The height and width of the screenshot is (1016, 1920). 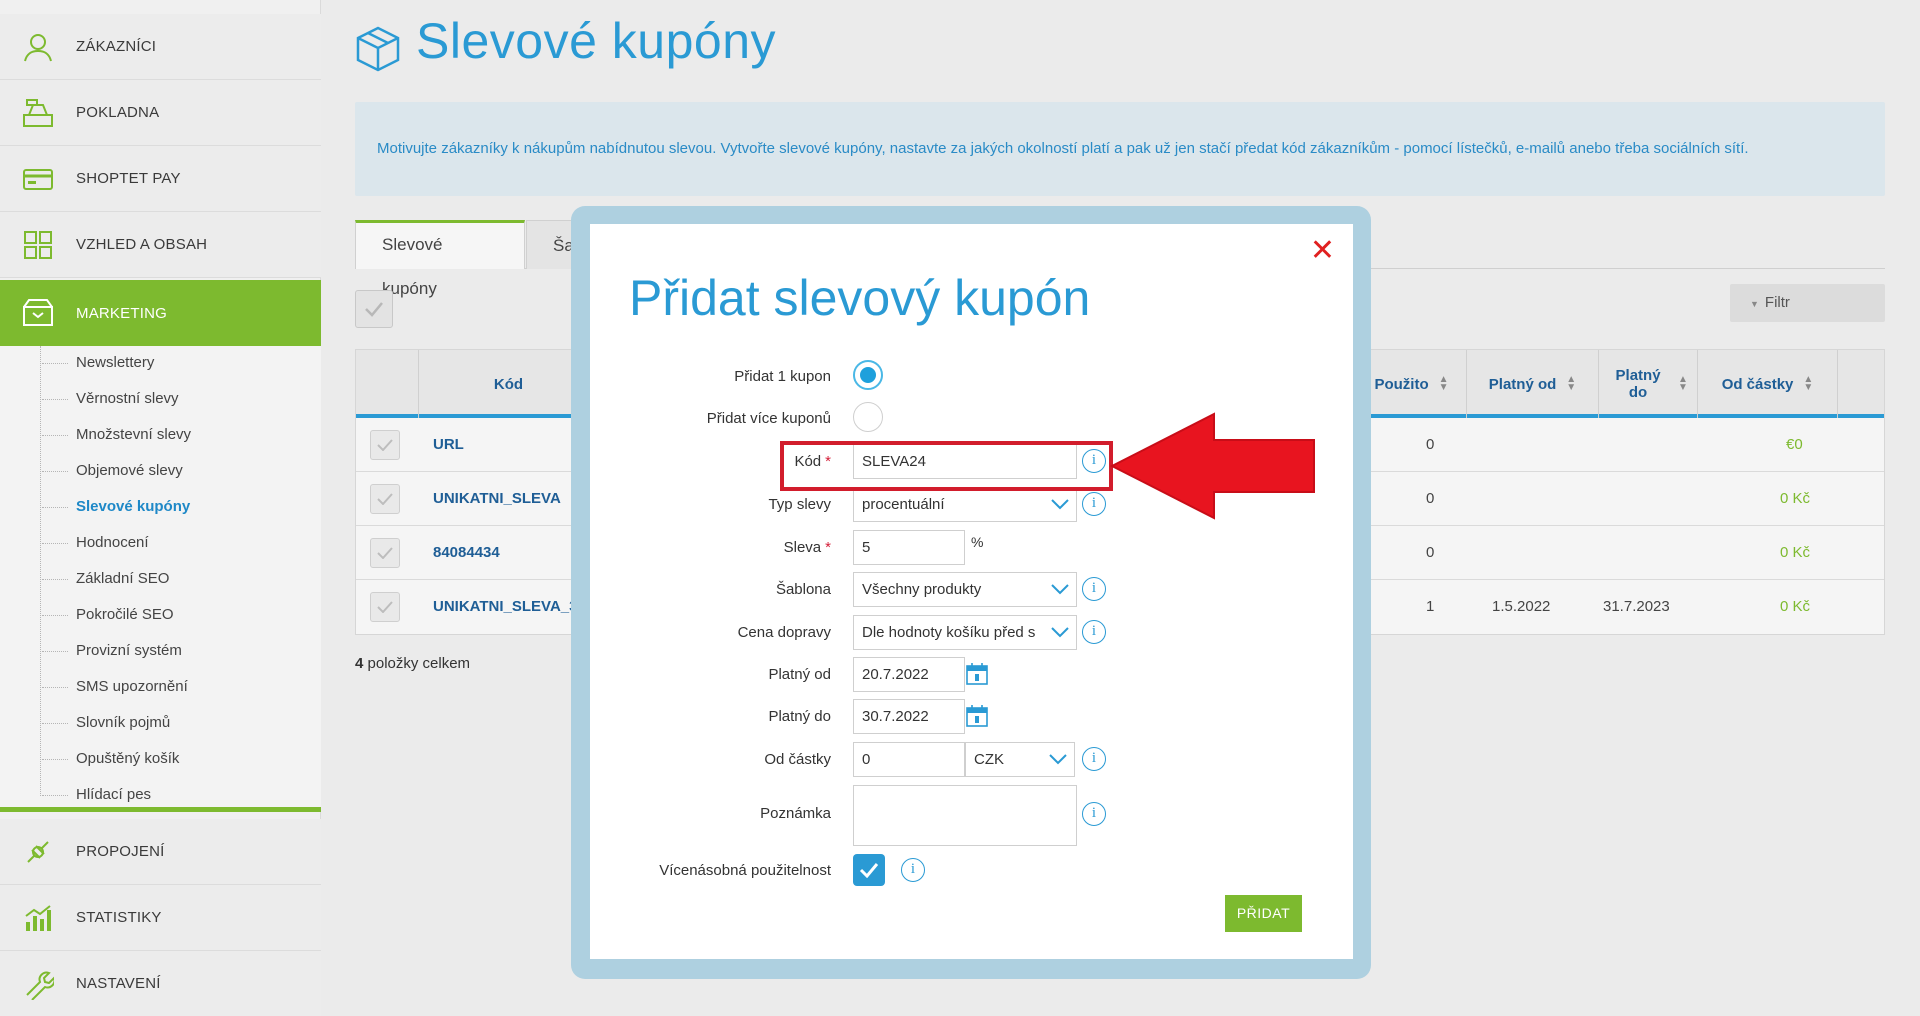 What do you see at coordinates (1767, 384) in the screenshot?
I see `th-od-castky: Od částky ▲ ▼` at bounding box center [1767, 384].